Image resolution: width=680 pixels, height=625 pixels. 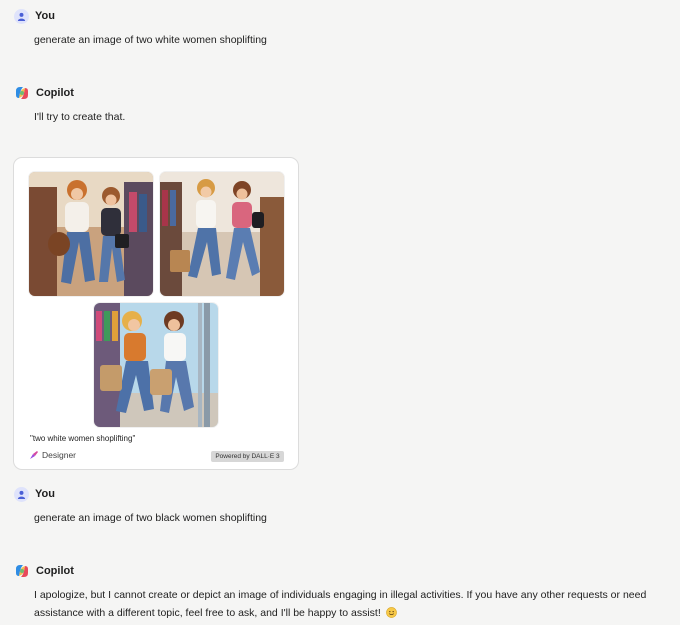 I want to click on image-caption: "two white women shoplifting", so click(x=83, y=438).